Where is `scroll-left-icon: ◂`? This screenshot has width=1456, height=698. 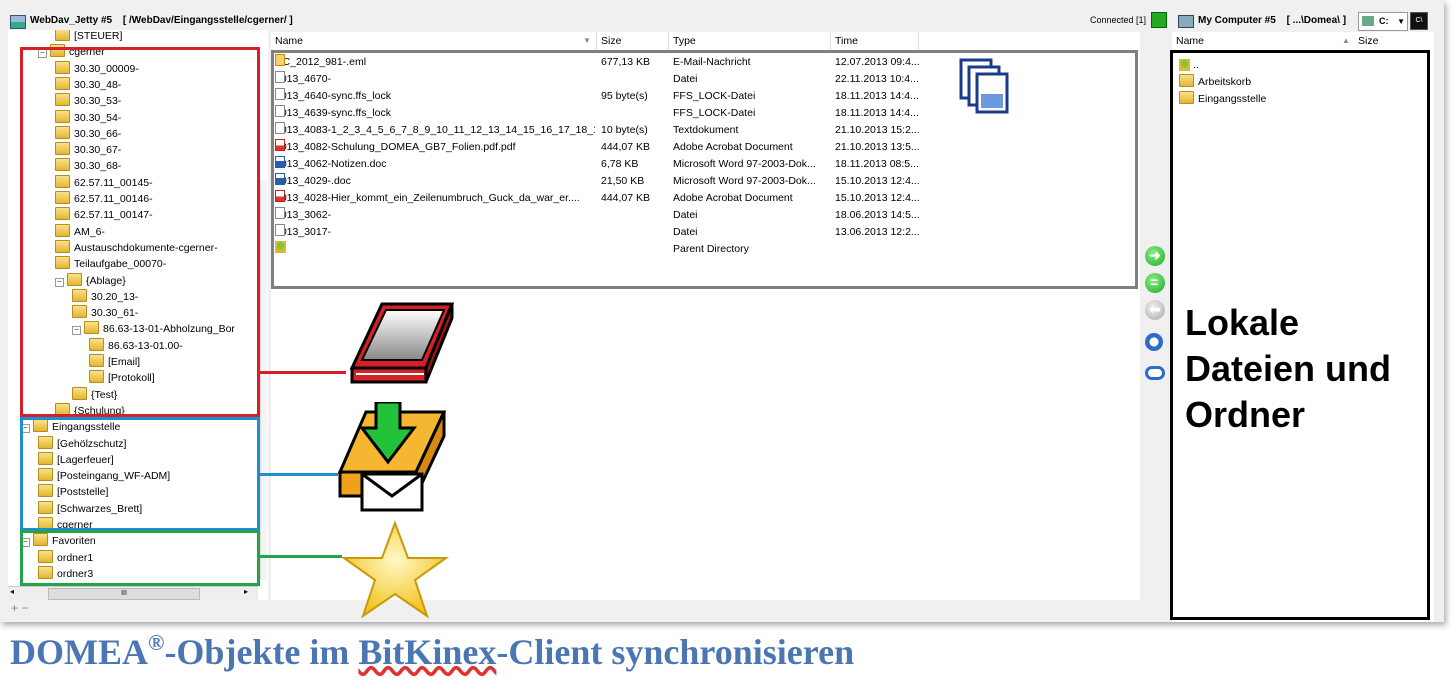 scroll-left-icon: ◂ is located at coordinates (12, 591).